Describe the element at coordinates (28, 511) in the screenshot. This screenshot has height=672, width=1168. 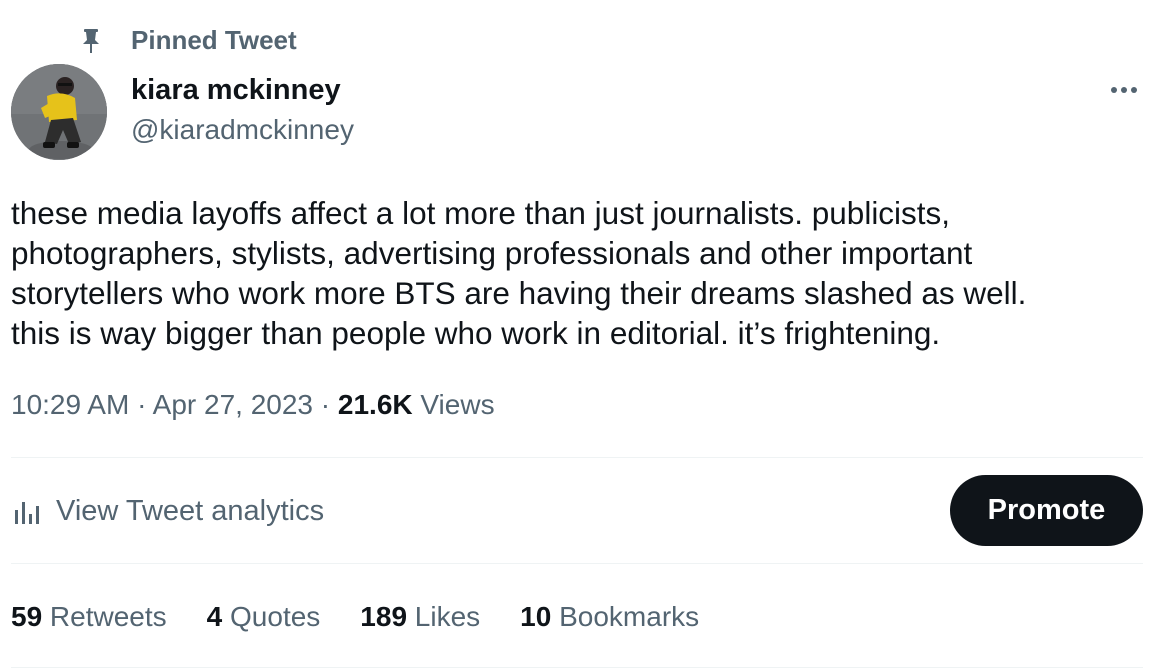
I see `analytics-bar-icon` at that location.